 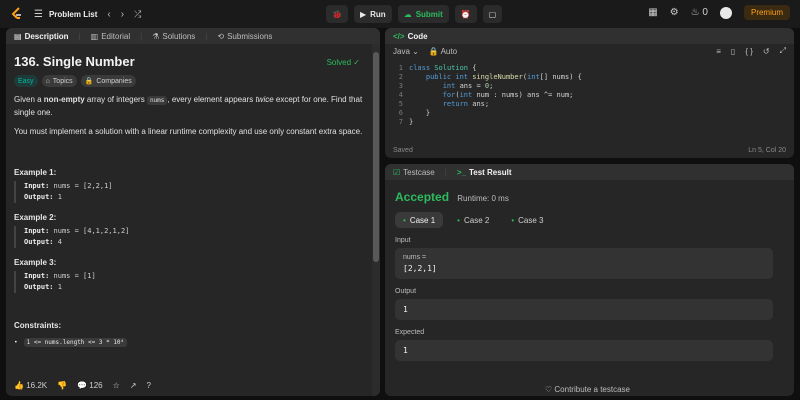 I want to click on result-tab-bar: ☑ Testcase | >_ Test Result, so click(x=589, y=172).